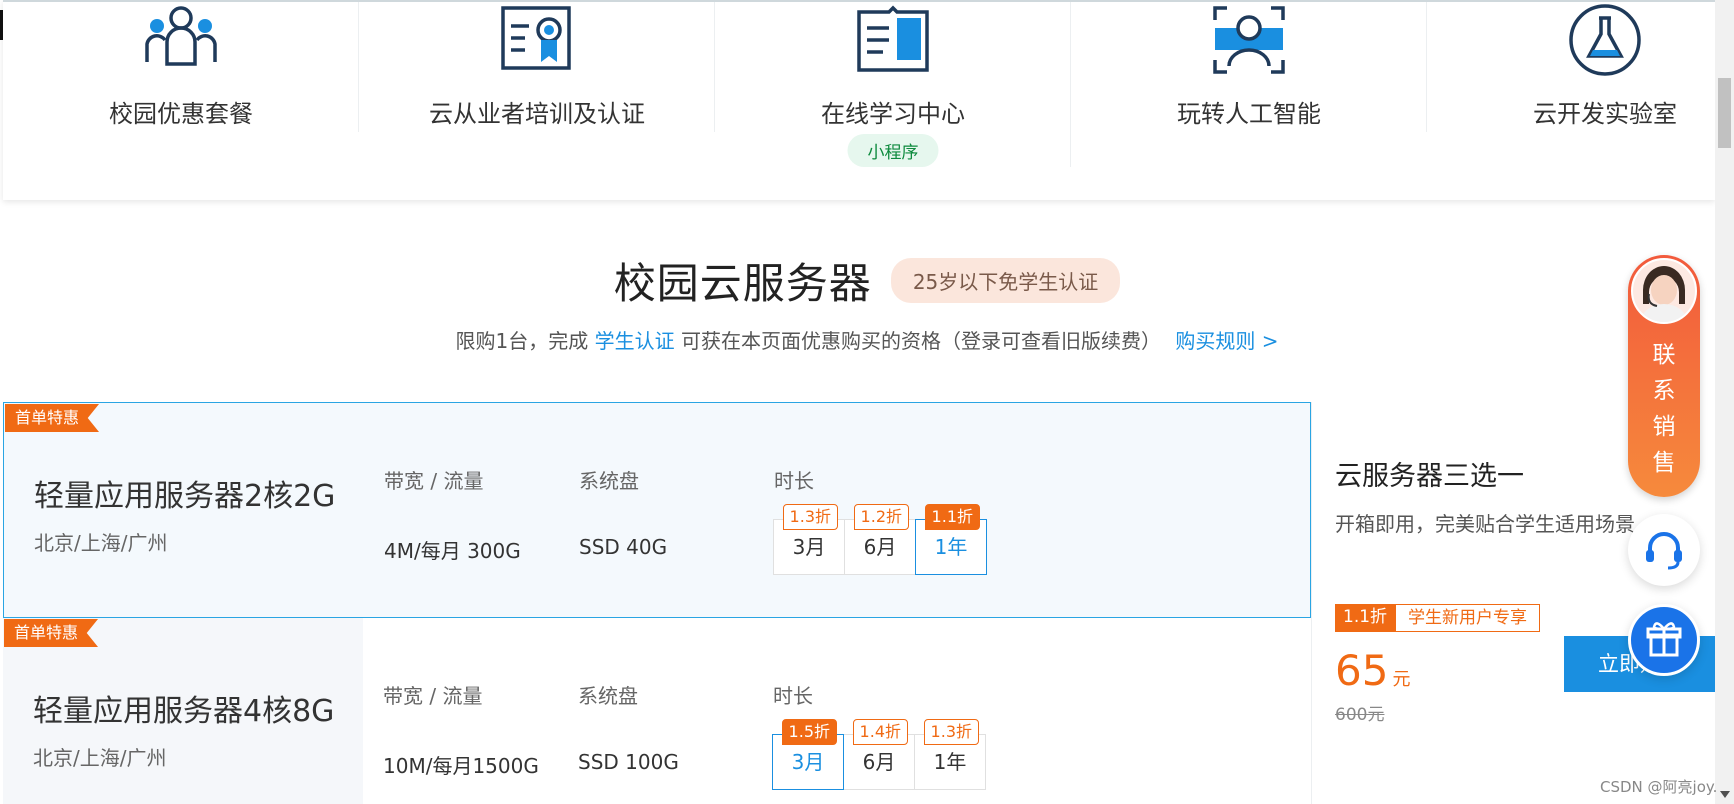 The height and width of the screenshot is (804, 1734). I want to click on watermark: CSDN @阿亮joy., so click(1659, 787).